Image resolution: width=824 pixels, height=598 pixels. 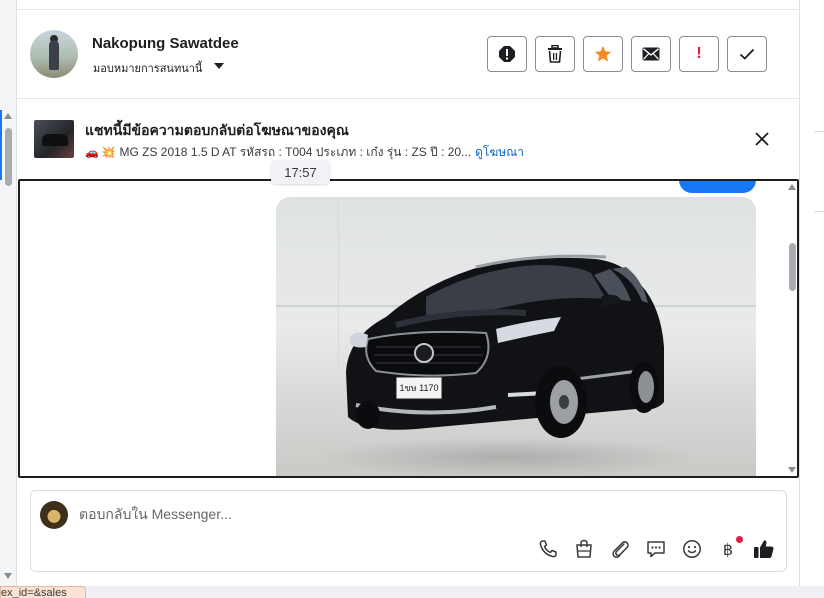 I want to click on phone-icon, so click(x=548, y=549).